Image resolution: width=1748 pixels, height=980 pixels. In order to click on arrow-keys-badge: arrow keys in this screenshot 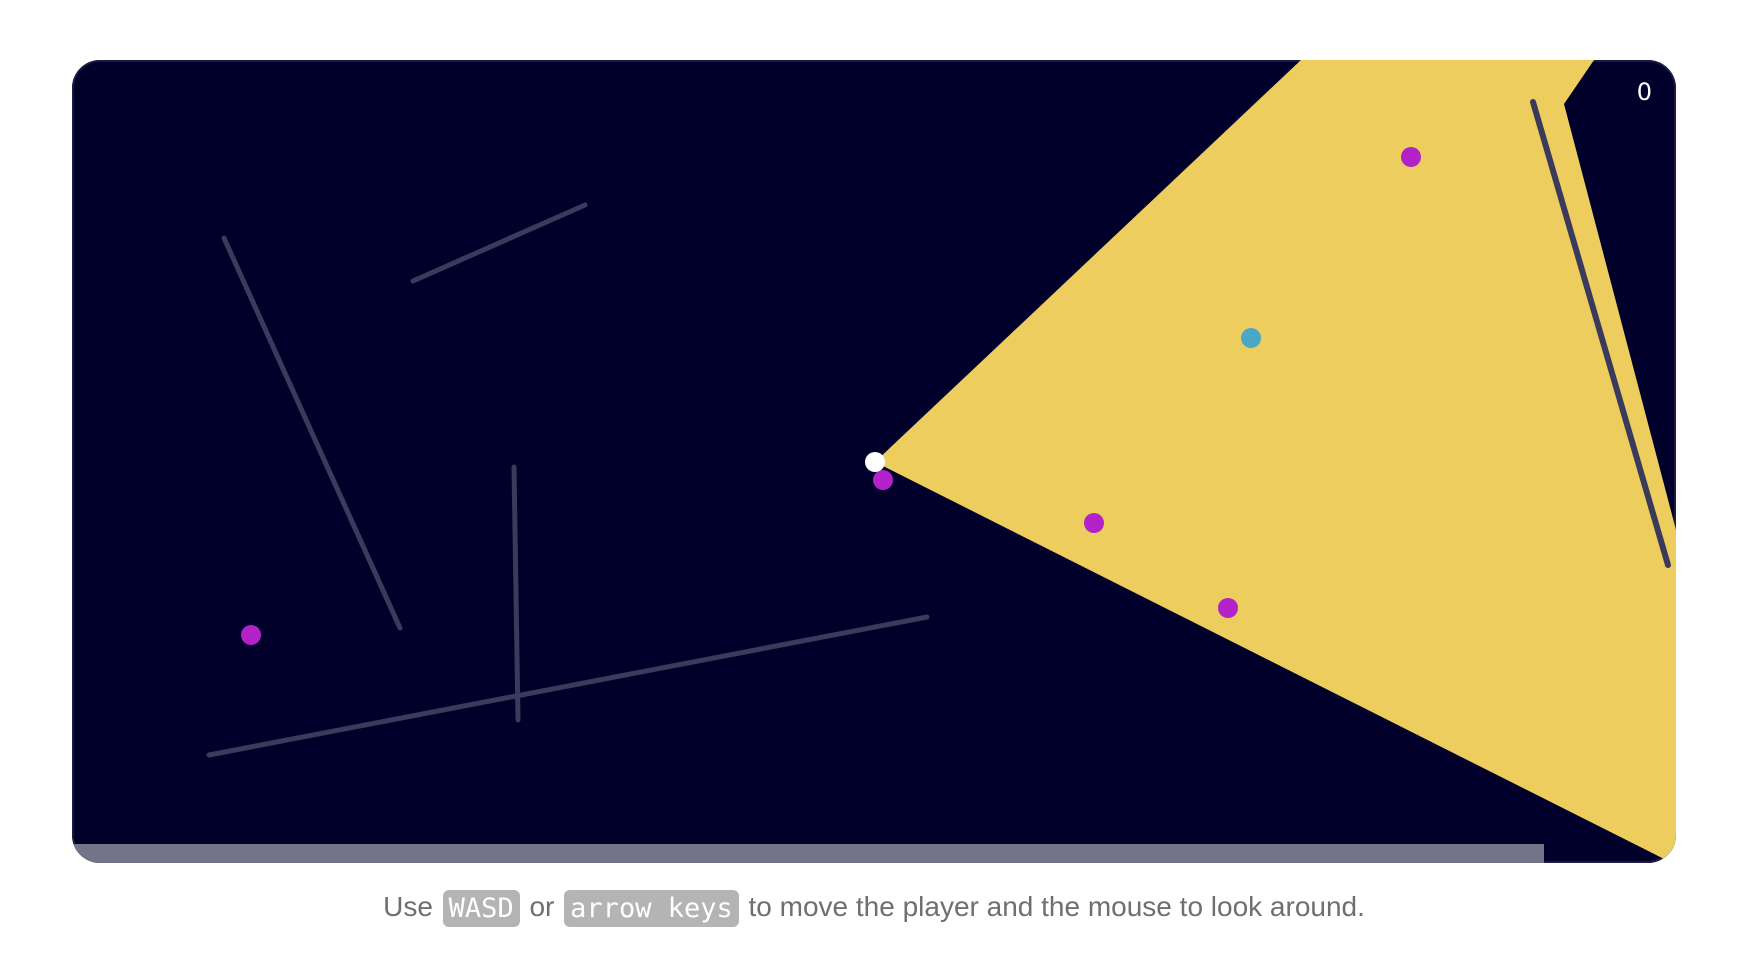, I will do `click(651, 908)`.